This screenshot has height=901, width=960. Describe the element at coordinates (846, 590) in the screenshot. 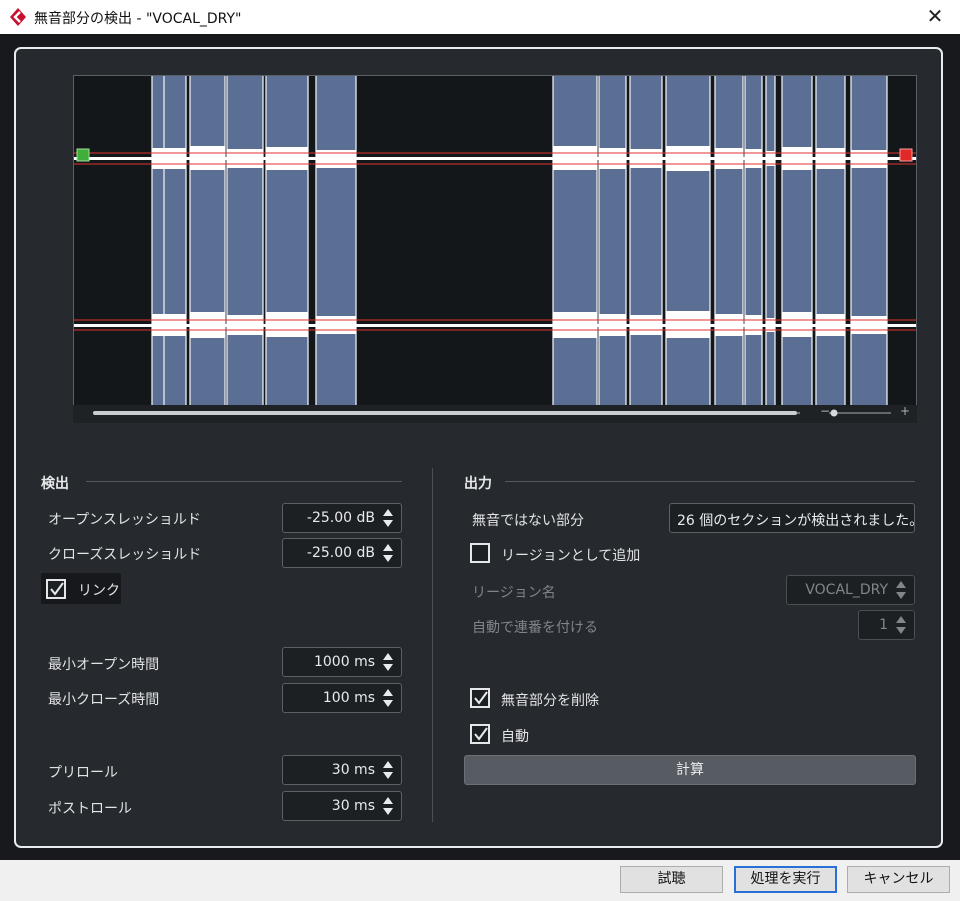

I see `region-name-value: VOCAL_DRY` at that location.